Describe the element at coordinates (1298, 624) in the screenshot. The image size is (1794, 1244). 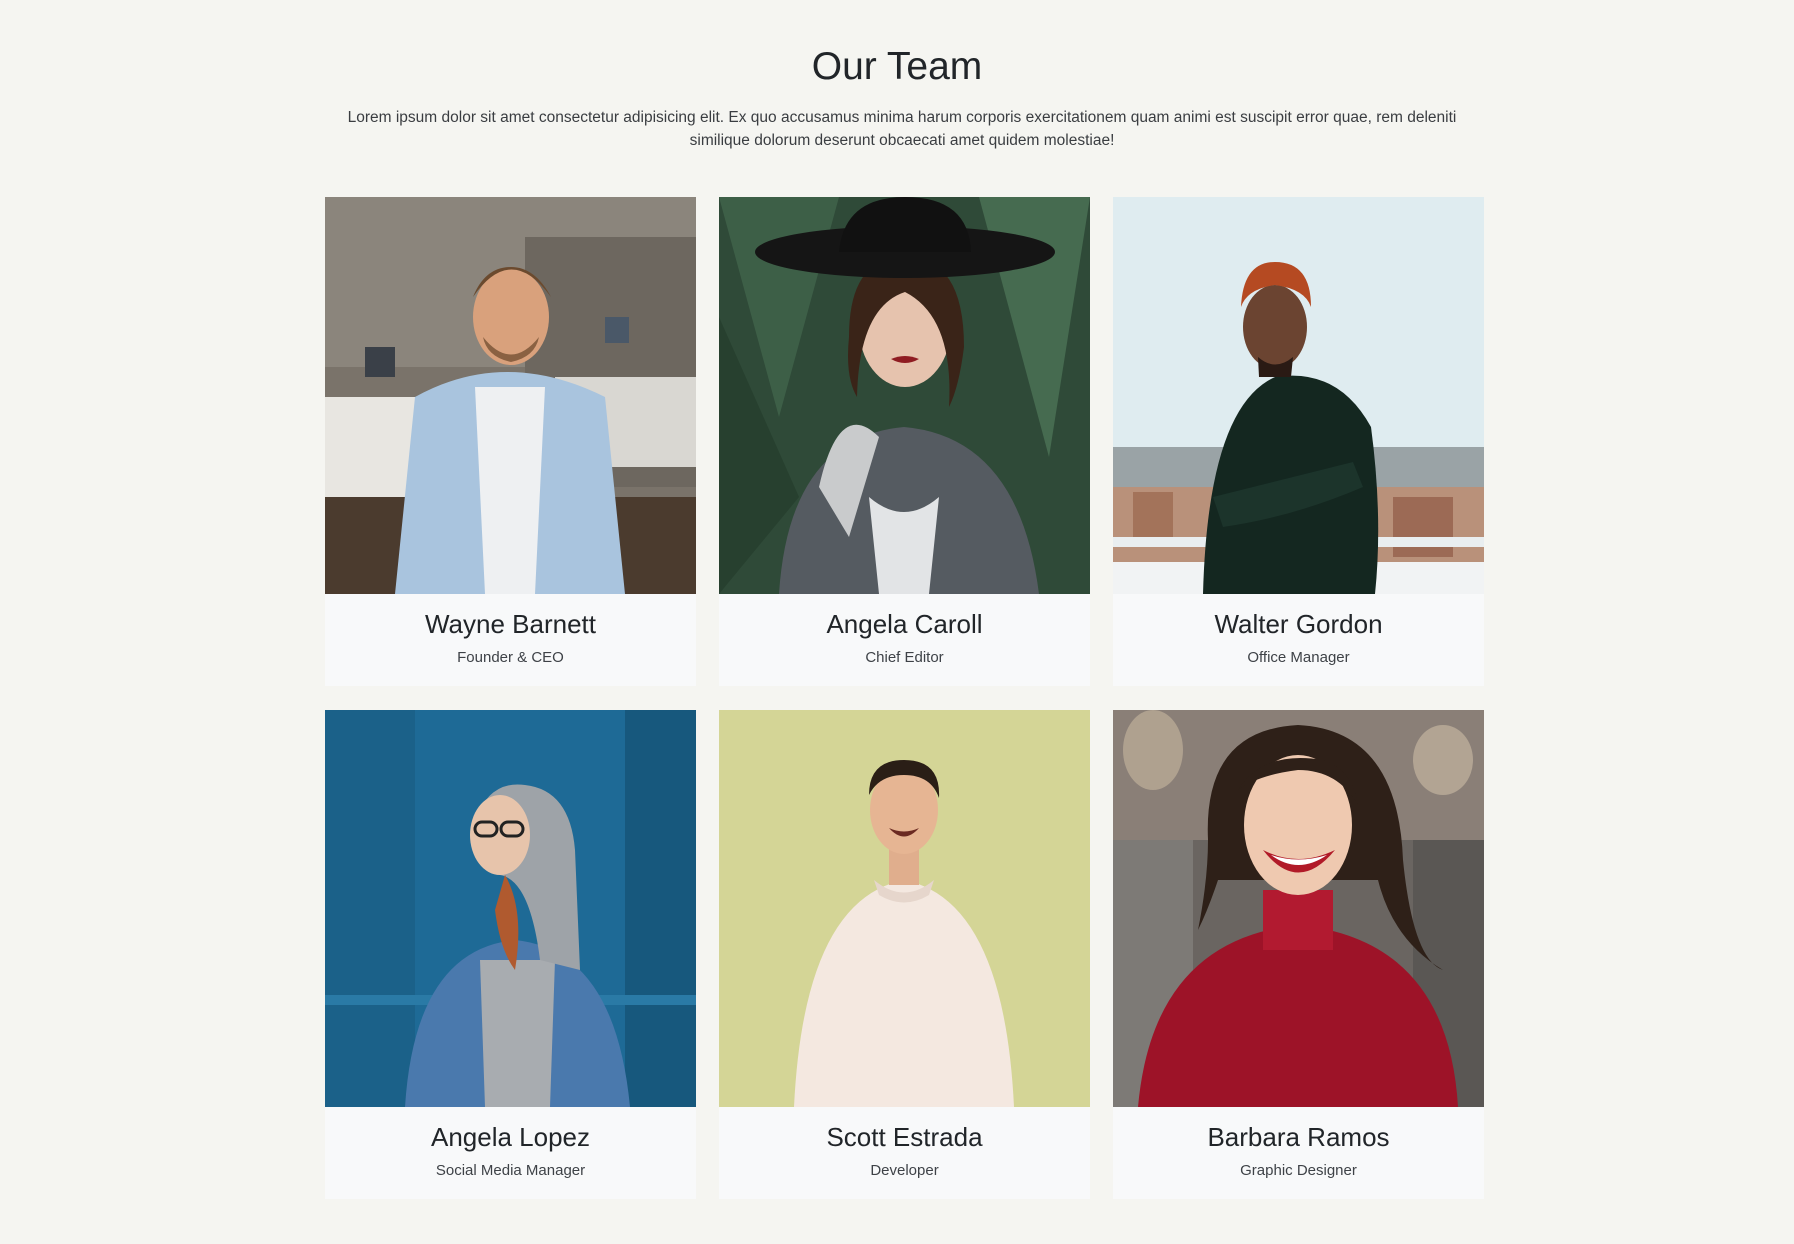
I see `team-member-name: Walter Gordon` at that location.